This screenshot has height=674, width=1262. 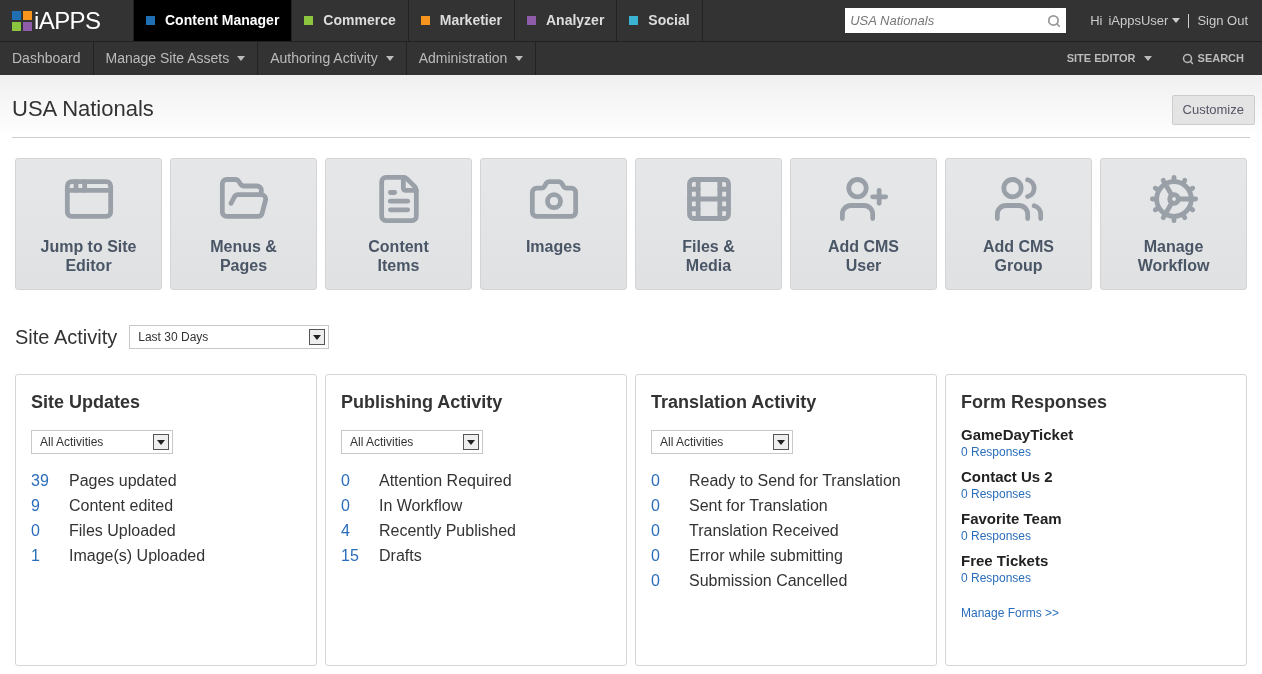 What do you see at coordinates (1035, 402) in the screenshot?
I see `card-title: Form Responses` at bounding box center [1035, 402].